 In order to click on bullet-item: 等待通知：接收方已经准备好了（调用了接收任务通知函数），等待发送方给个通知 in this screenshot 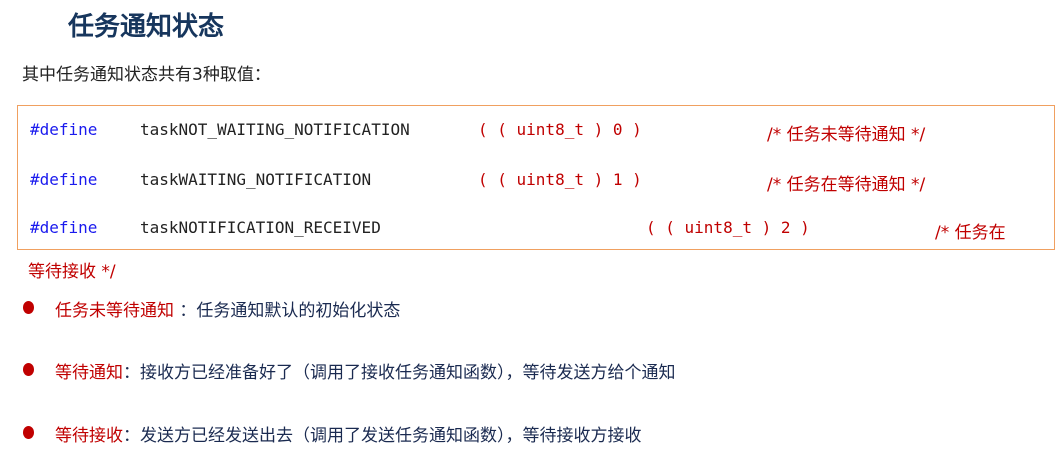, I will do `click(365, 370)`.